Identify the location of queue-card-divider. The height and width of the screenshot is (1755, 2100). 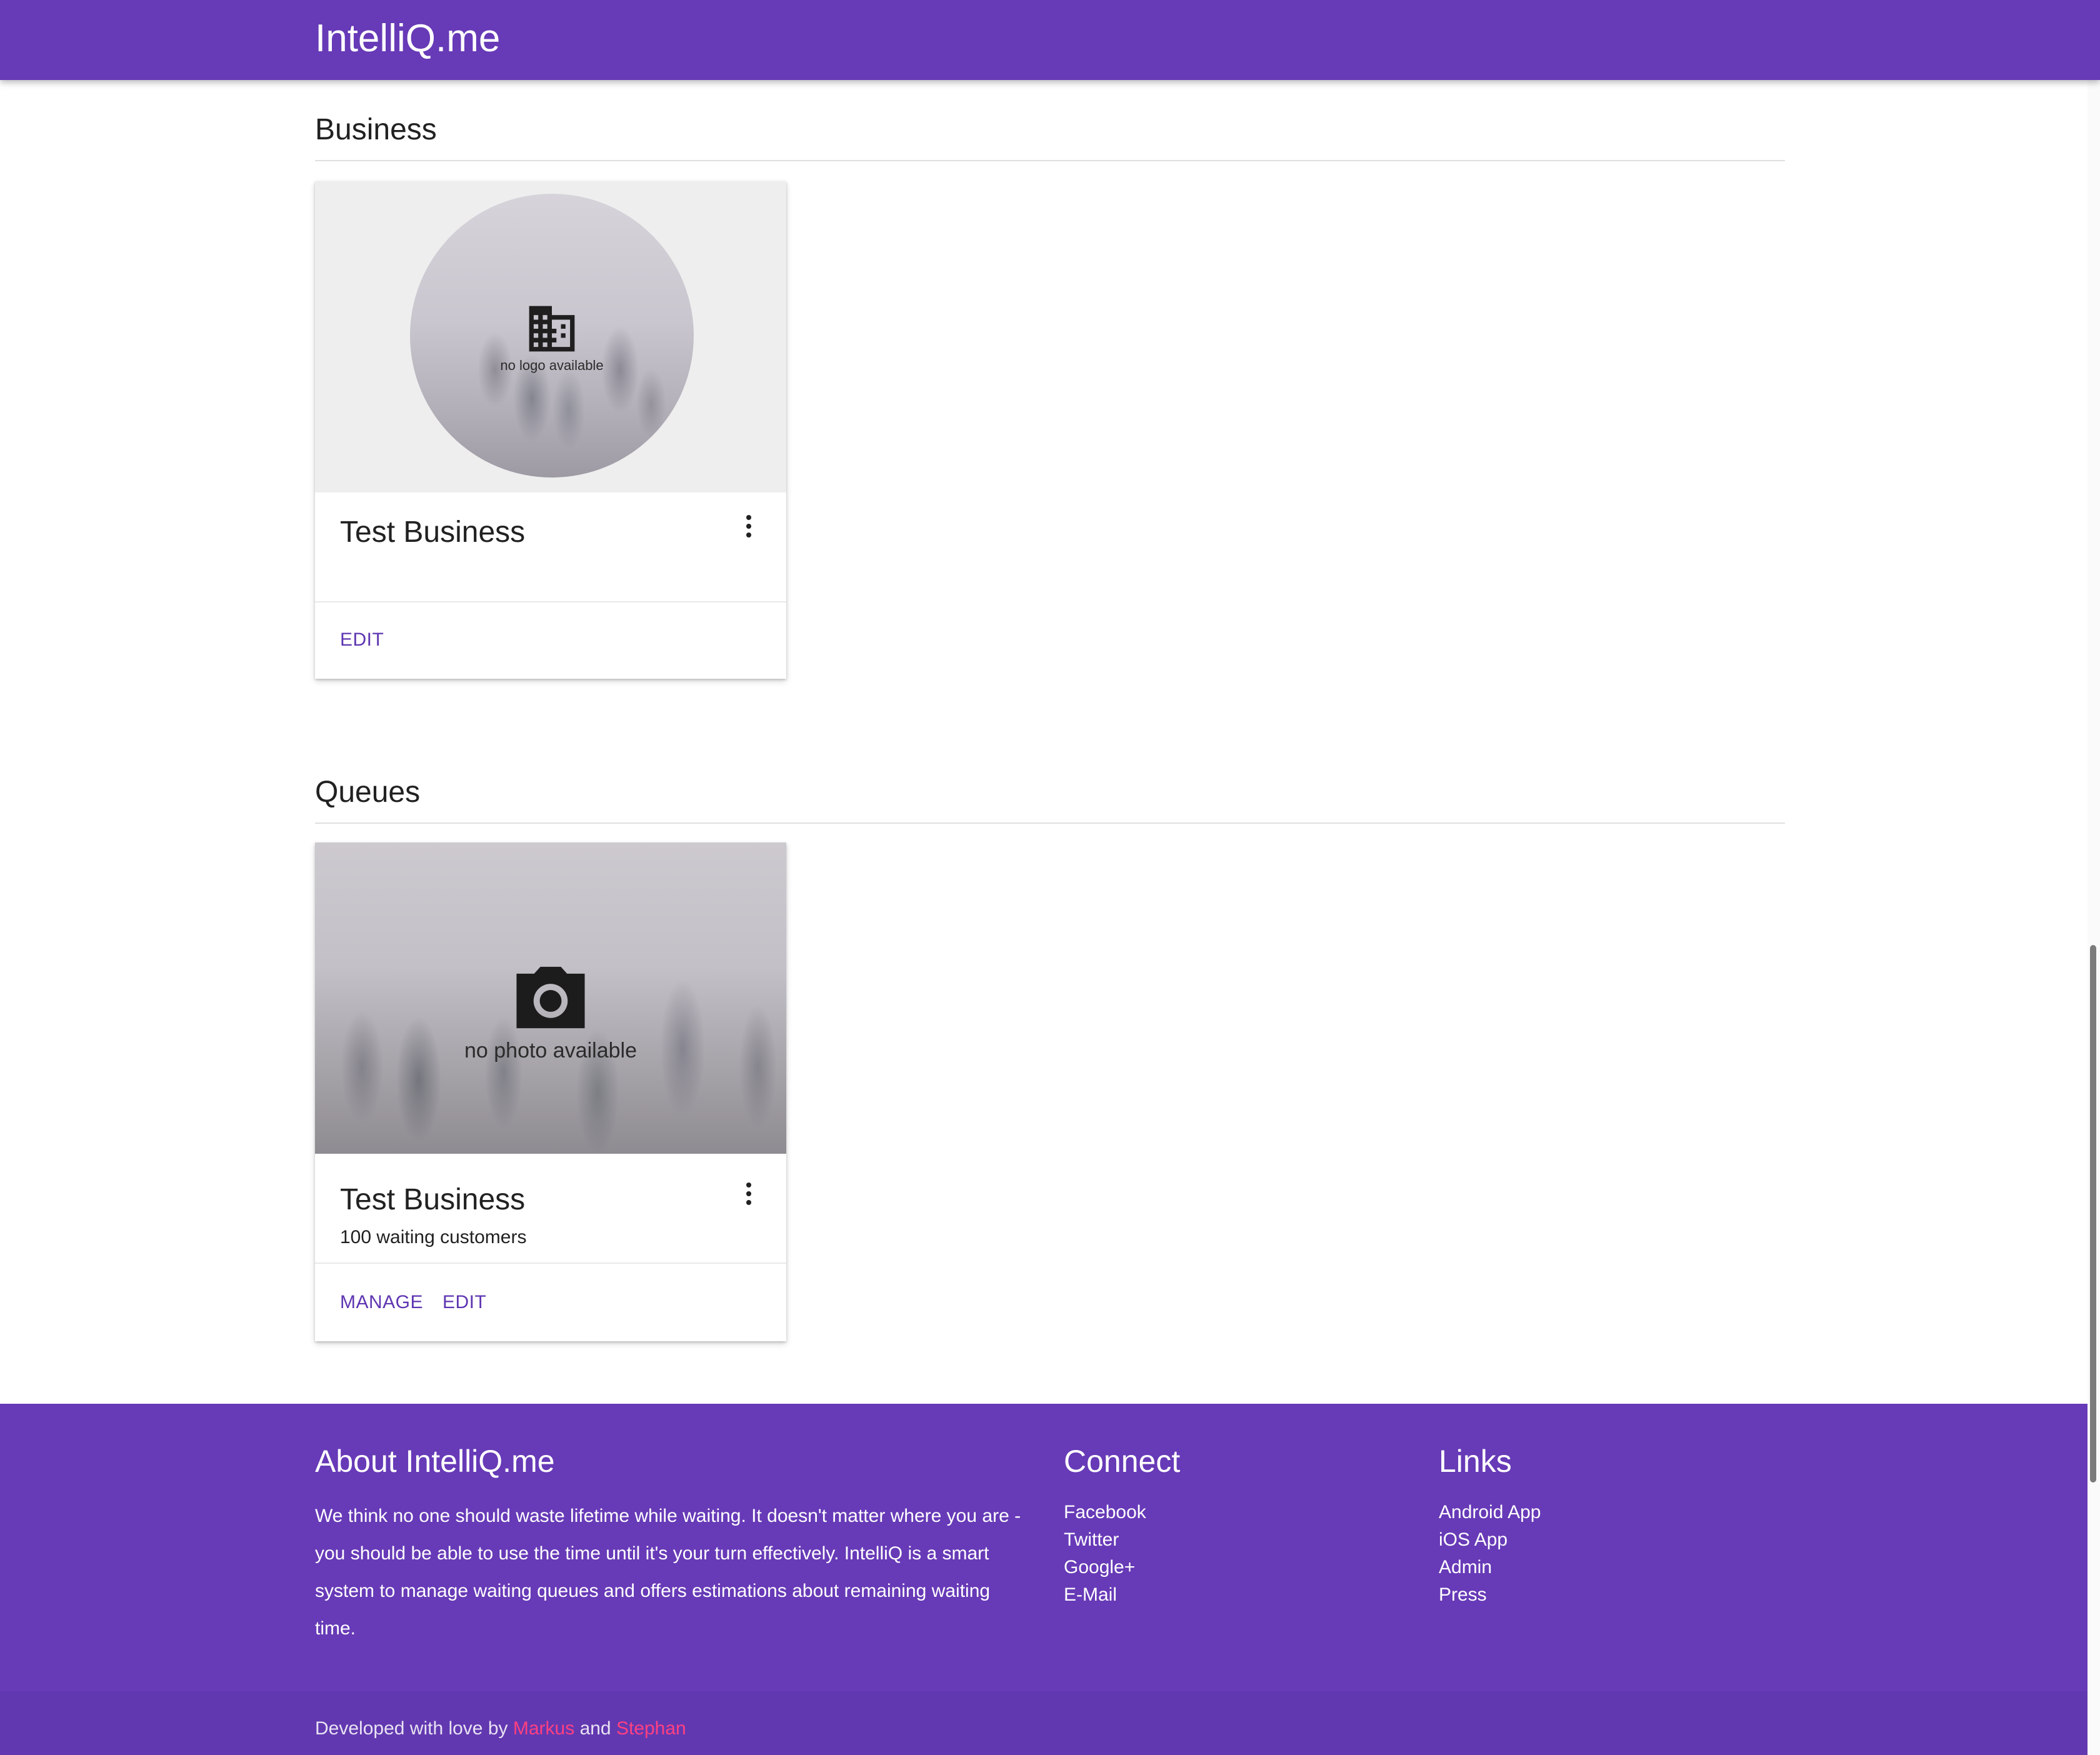
(550, 1263).